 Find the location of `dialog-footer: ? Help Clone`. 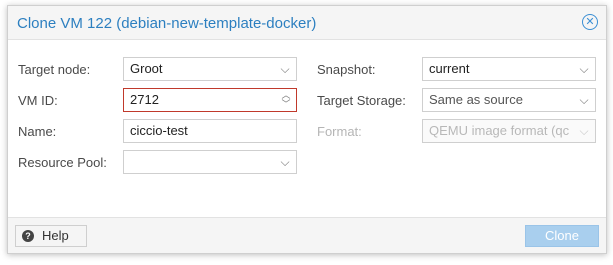

dialog-footer: ? Help Clone is located at coordinates (307, 235).